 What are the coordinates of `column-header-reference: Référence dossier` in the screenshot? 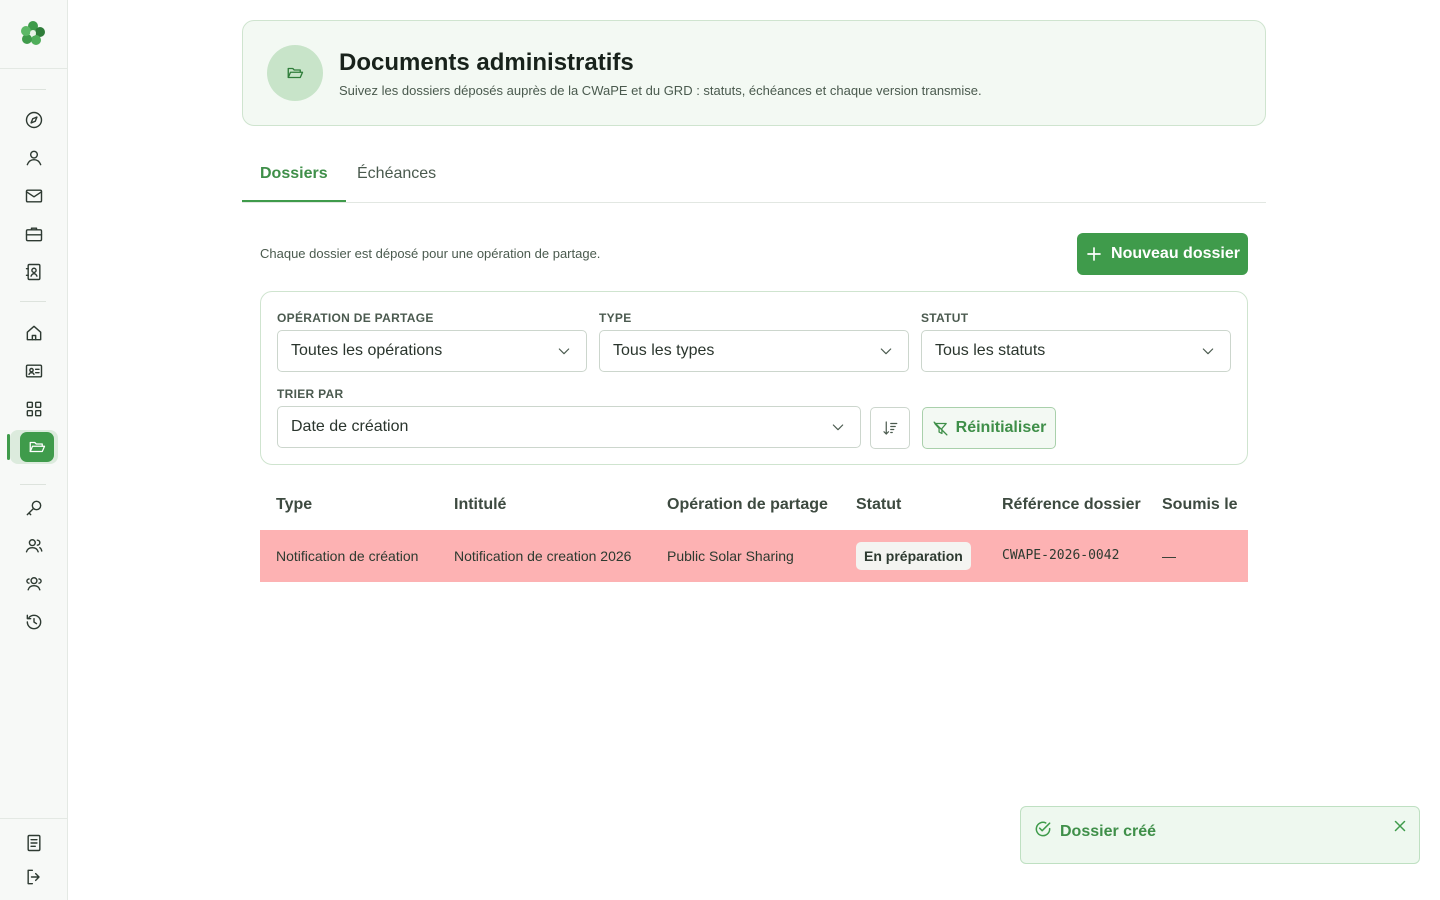 It's located at (1071, 505).